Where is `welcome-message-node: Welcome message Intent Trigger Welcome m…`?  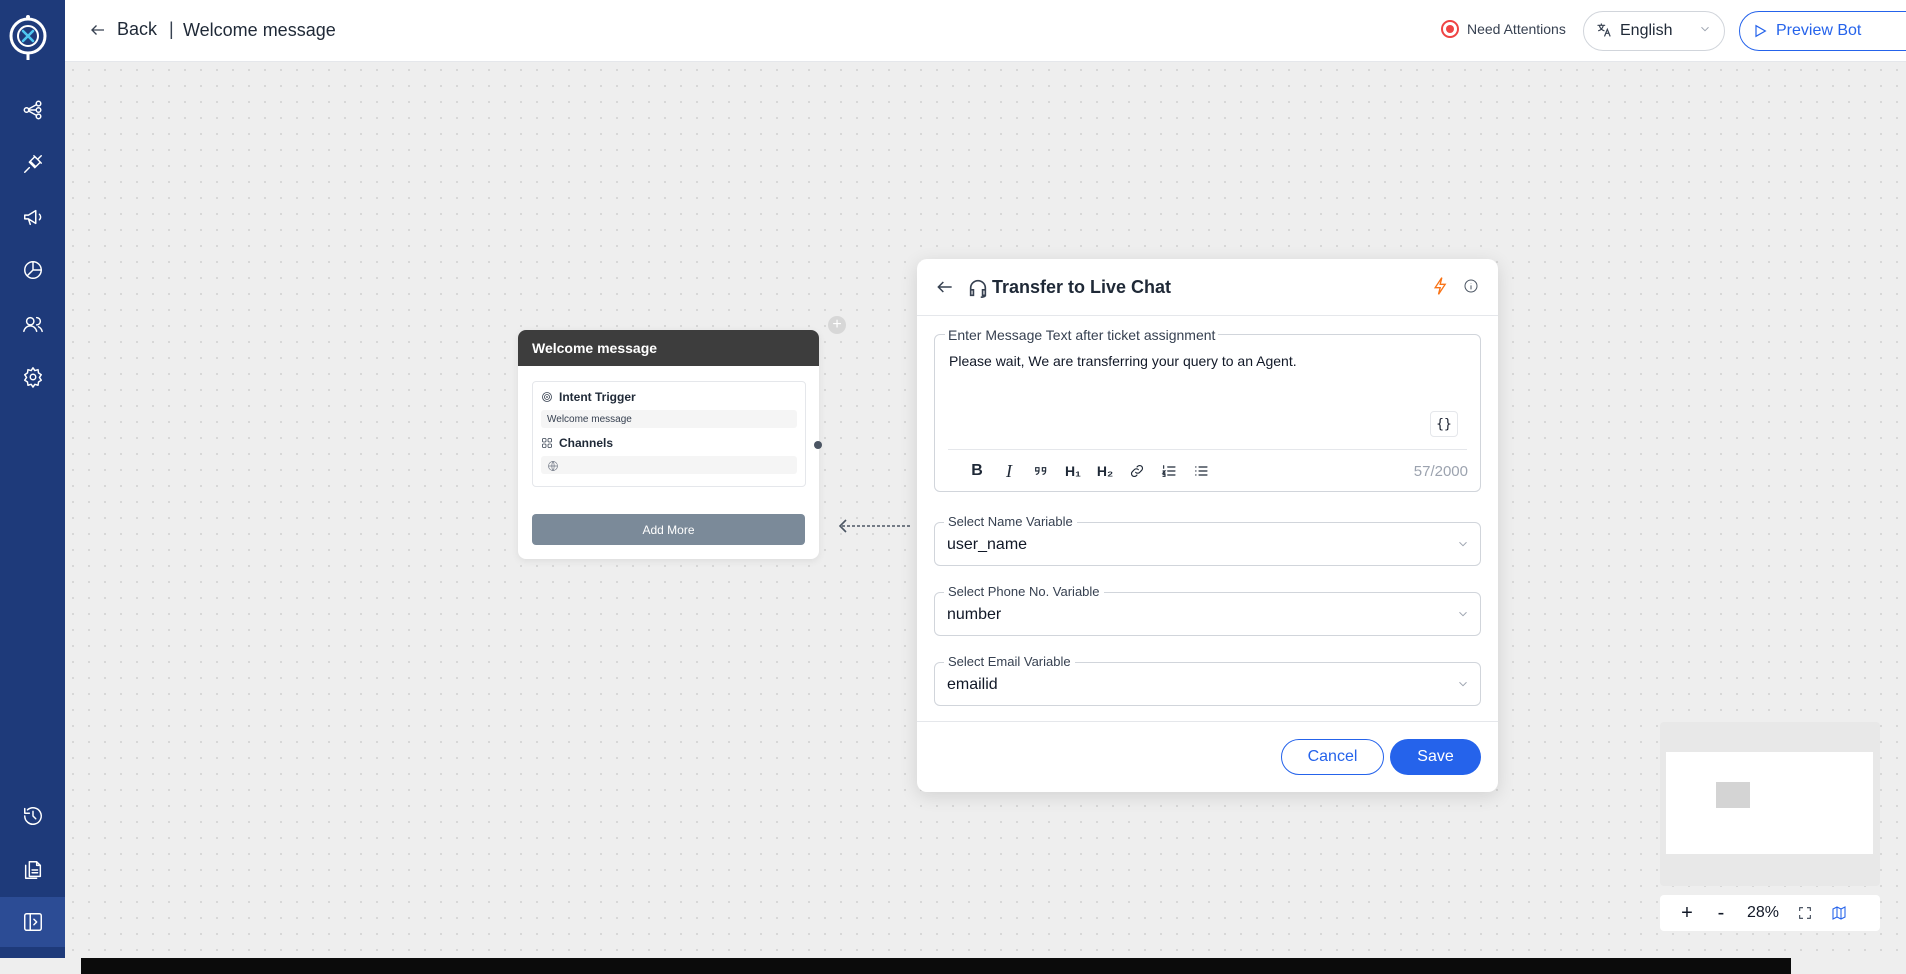 welcome-message-node: Welcome message Intent Trigger Welcome m… is located at coordinates (668, 444).